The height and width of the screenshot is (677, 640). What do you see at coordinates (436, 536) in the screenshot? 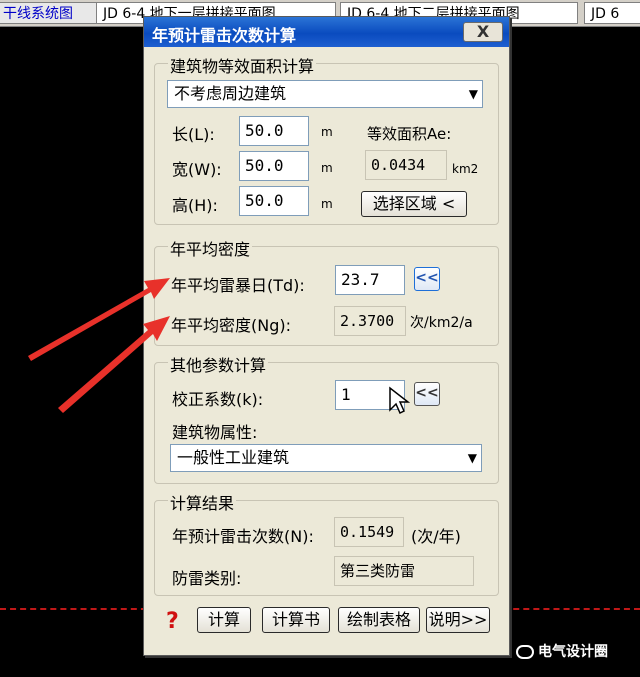
I see `n-unit: (次/年)` at bounding box center [436, 536].